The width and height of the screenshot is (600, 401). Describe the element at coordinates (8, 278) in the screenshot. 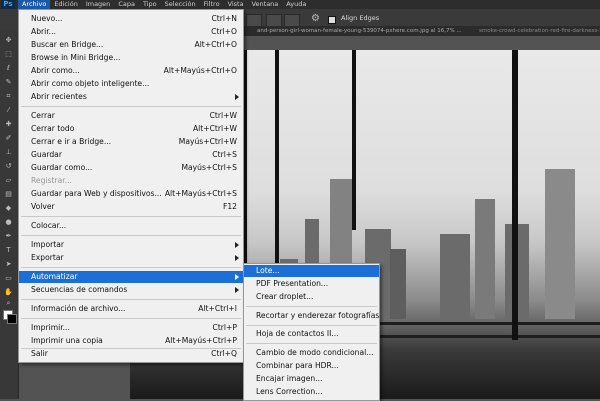

I see `shape-tool-icon: ▭` at that location.